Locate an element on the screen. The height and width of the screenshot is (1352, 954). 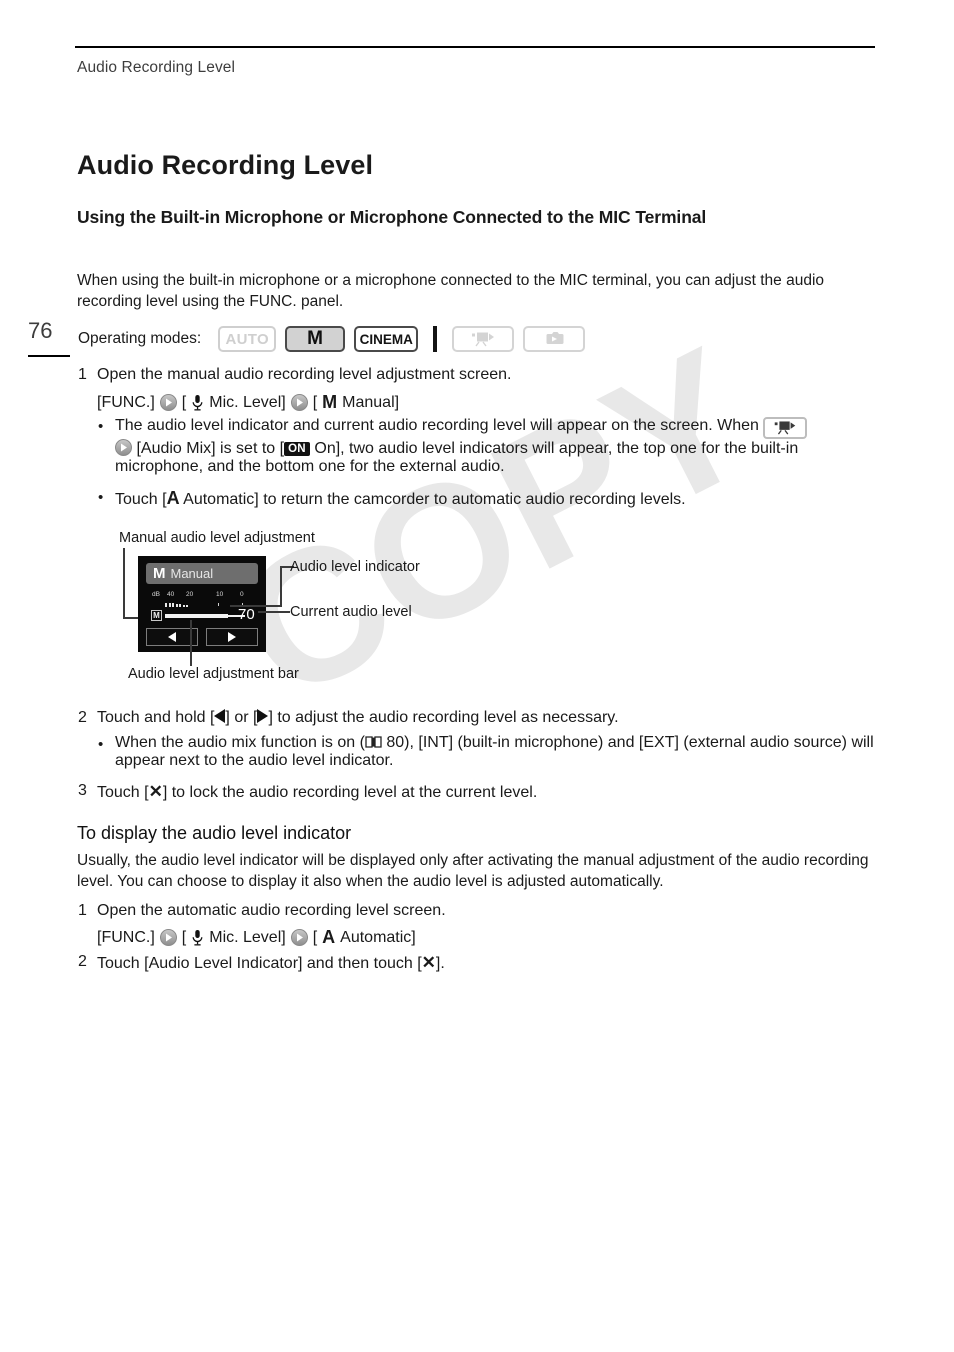
step-3-pre: Touch [ is located at coordinates (123, 792).